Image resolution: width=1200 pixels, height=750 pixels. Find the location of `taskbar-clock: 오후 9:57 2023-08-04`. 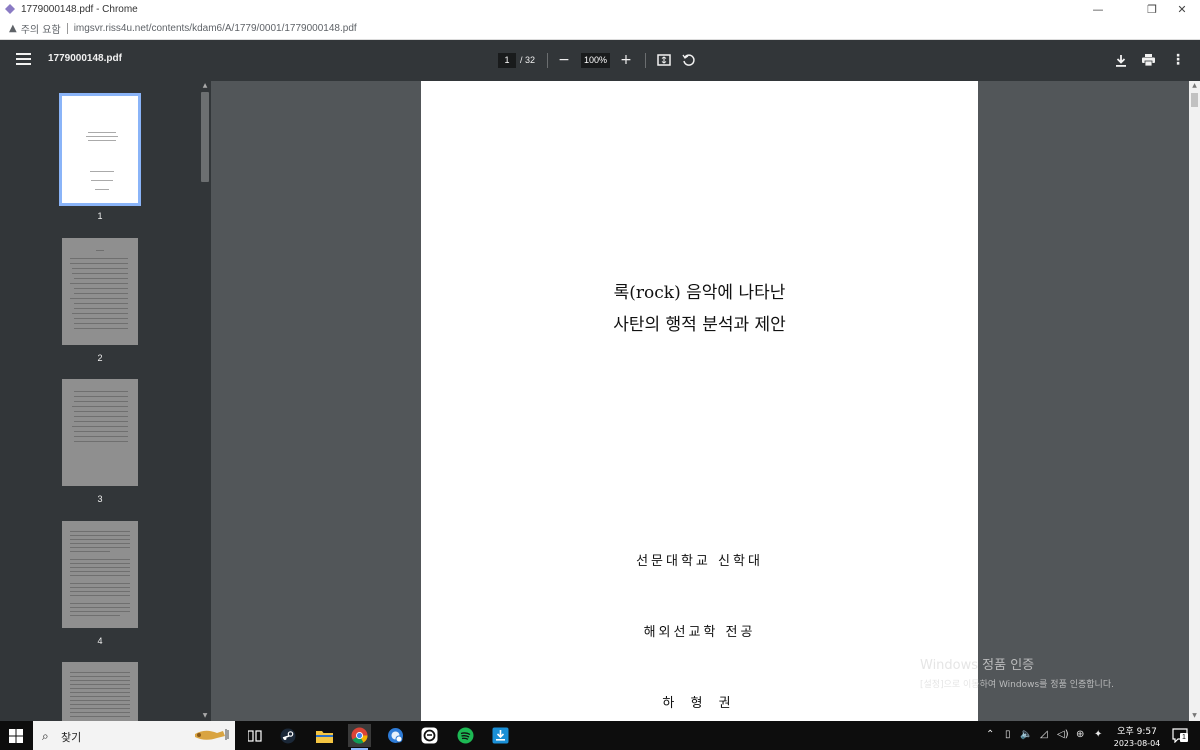

taskbar-clock: 오후 9:57 2023-08-04 is located at coordinates (1137, 736).